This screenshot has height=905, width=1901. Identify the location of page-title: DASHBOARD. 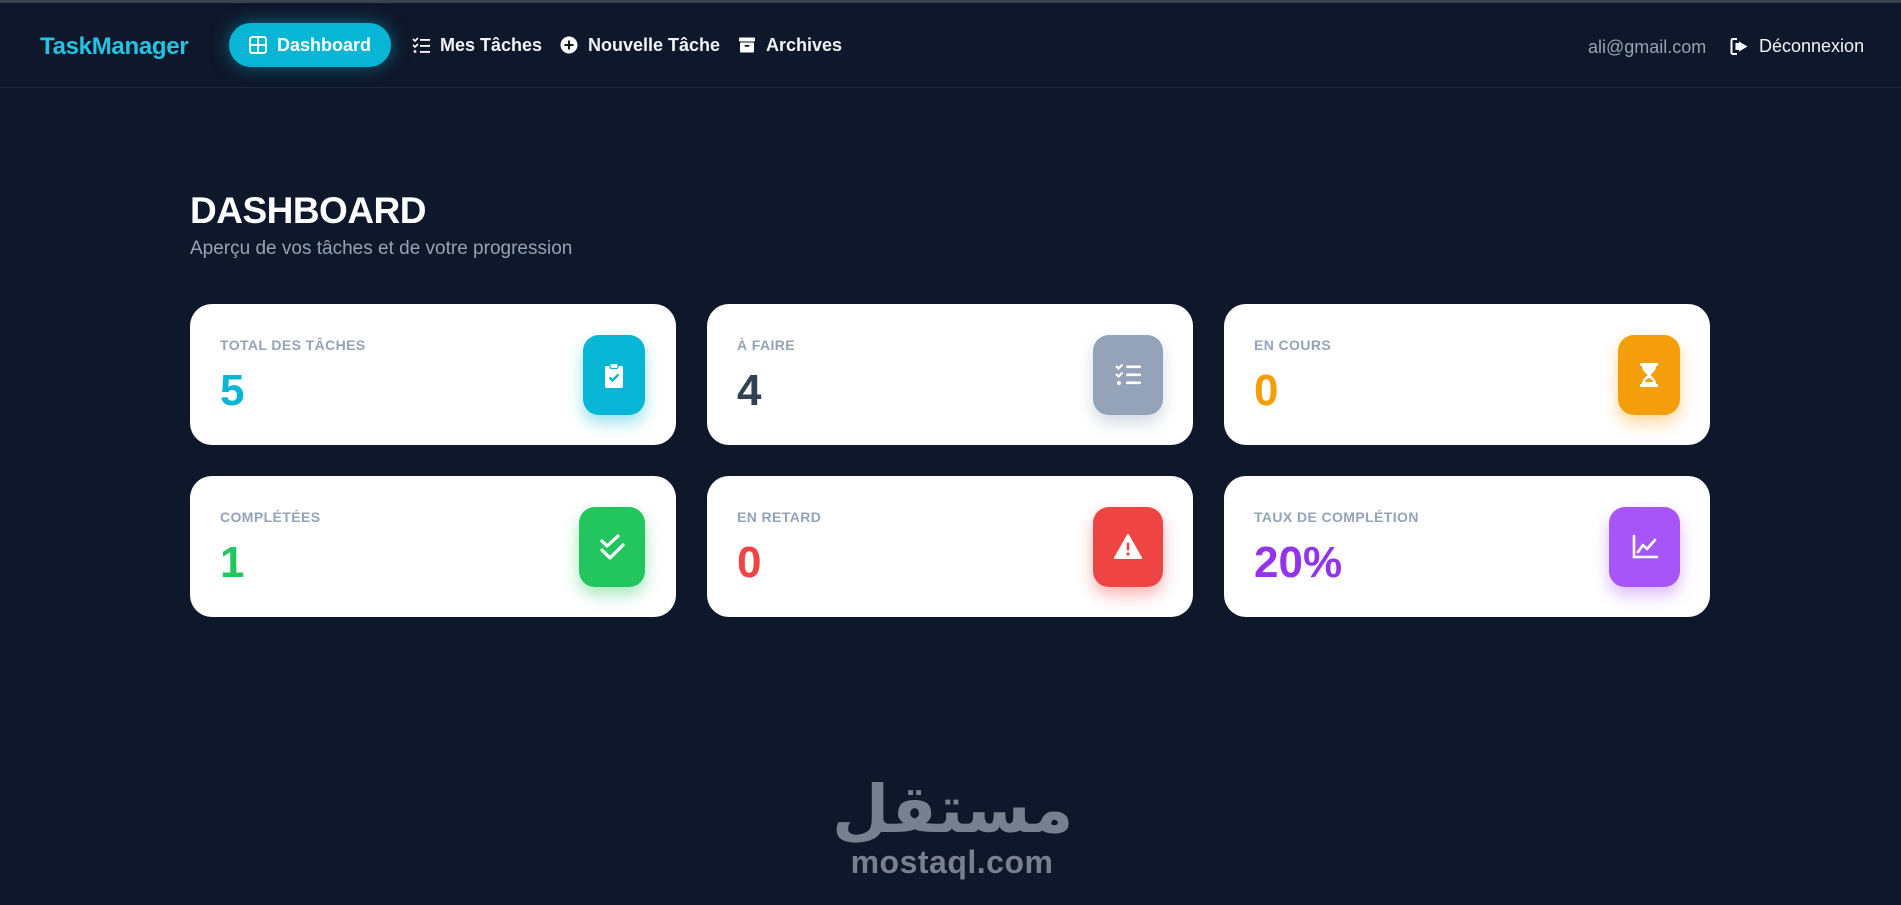
(308, 210).